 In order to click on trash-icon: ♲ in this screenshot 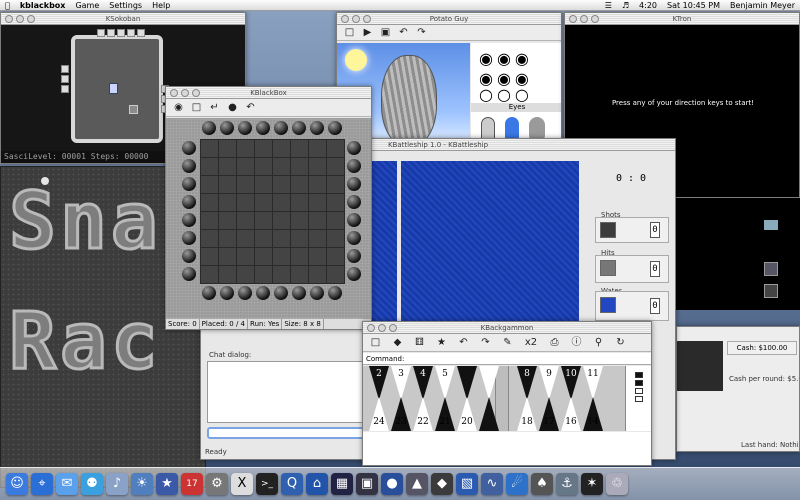, I will do `click(617, 484)`.